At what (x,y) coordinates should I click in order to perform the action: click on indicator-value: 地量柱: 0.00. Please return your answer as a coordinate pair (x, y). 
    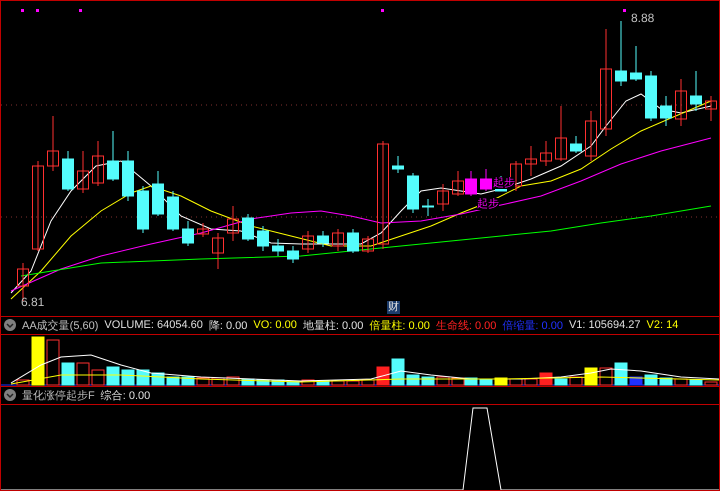
    Looking at the image, I should click on (333, 325).